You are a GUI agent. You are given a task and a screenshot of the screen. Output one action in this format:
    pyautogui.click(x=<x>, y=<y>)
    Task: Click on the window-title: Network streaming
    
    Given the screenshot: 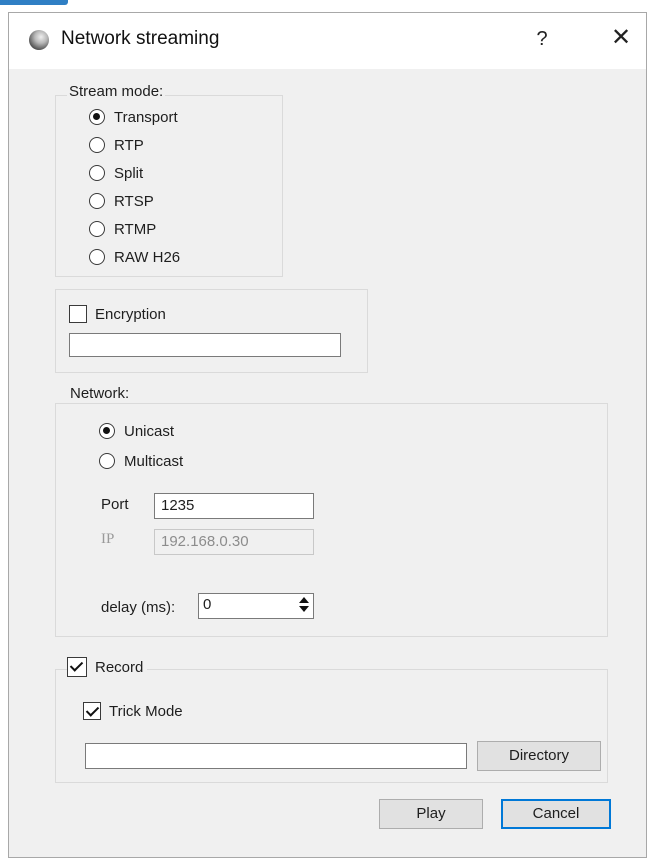 What is the action you would take?
    pyautogui.click(x=140, y=38)
    